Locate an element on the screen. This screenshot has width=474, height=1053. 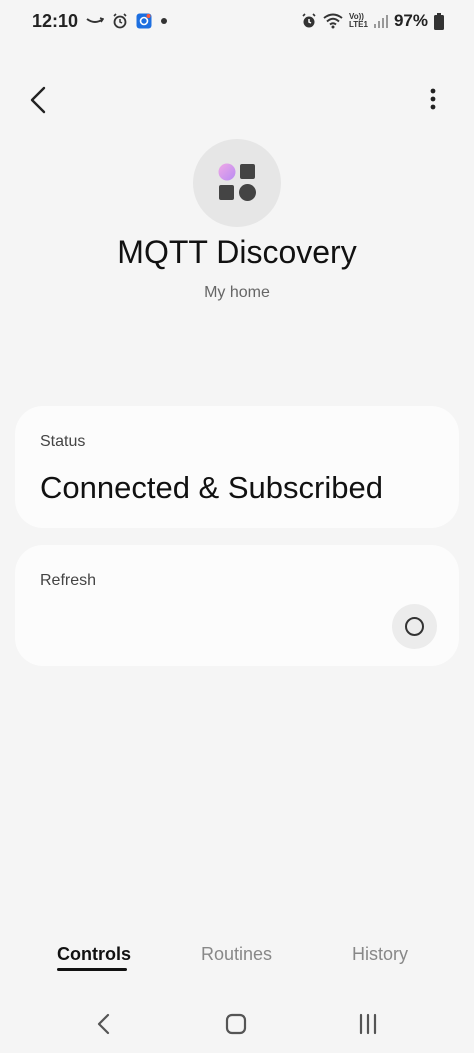
nav-recents-button is located at coordinates (368, 1024).